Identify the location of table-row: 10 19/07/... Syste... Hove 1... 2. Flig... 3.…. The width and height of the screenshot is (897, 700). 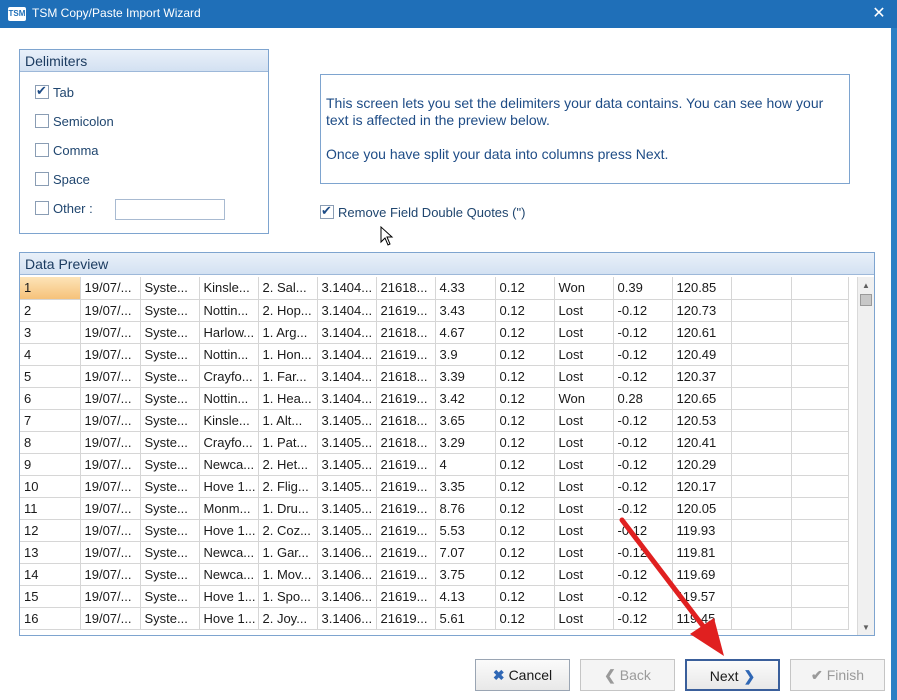
(434, 486).